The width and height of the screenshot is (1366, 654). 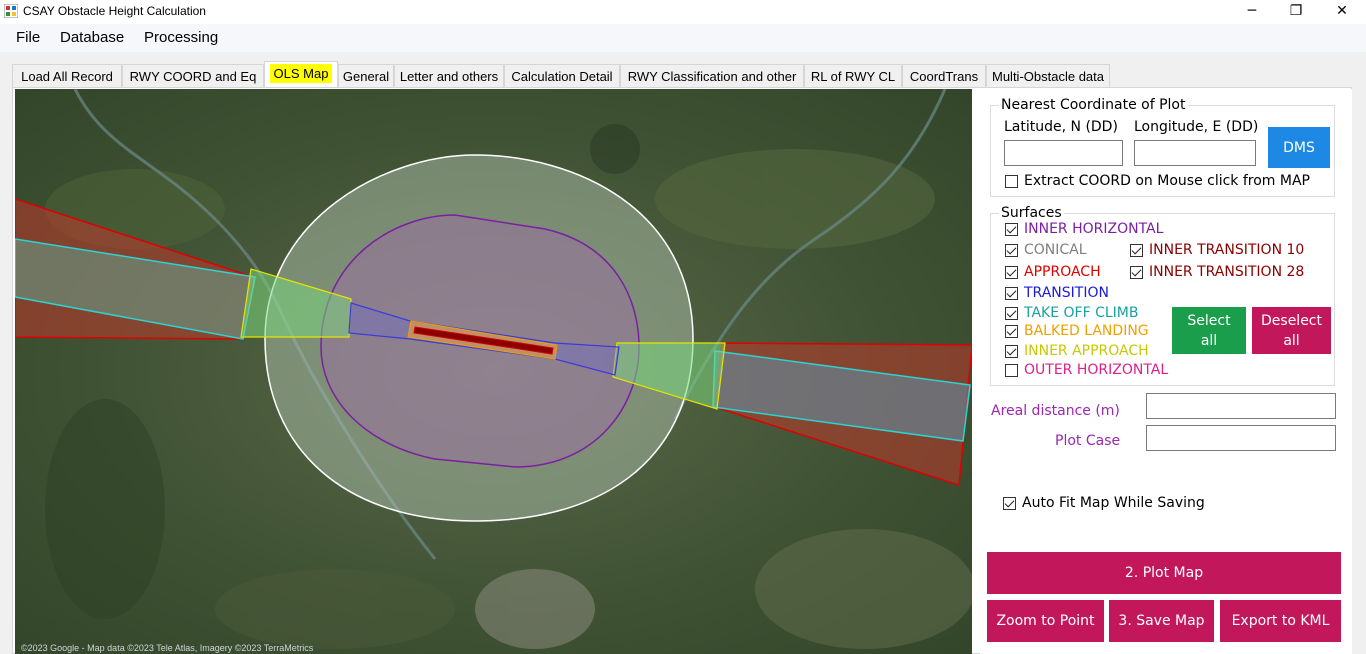 I want to click on chk-conical-box, so click(x=1011, y=250).